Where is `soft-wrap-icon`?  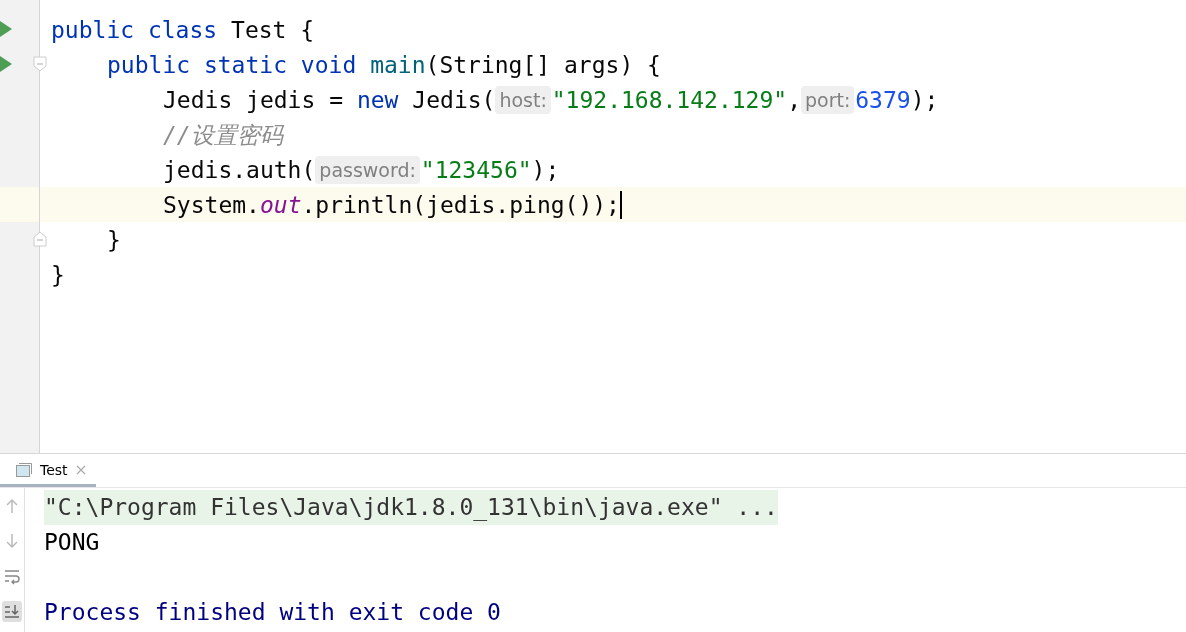 soft-wrap-icon is located at coordinates (12, 576).